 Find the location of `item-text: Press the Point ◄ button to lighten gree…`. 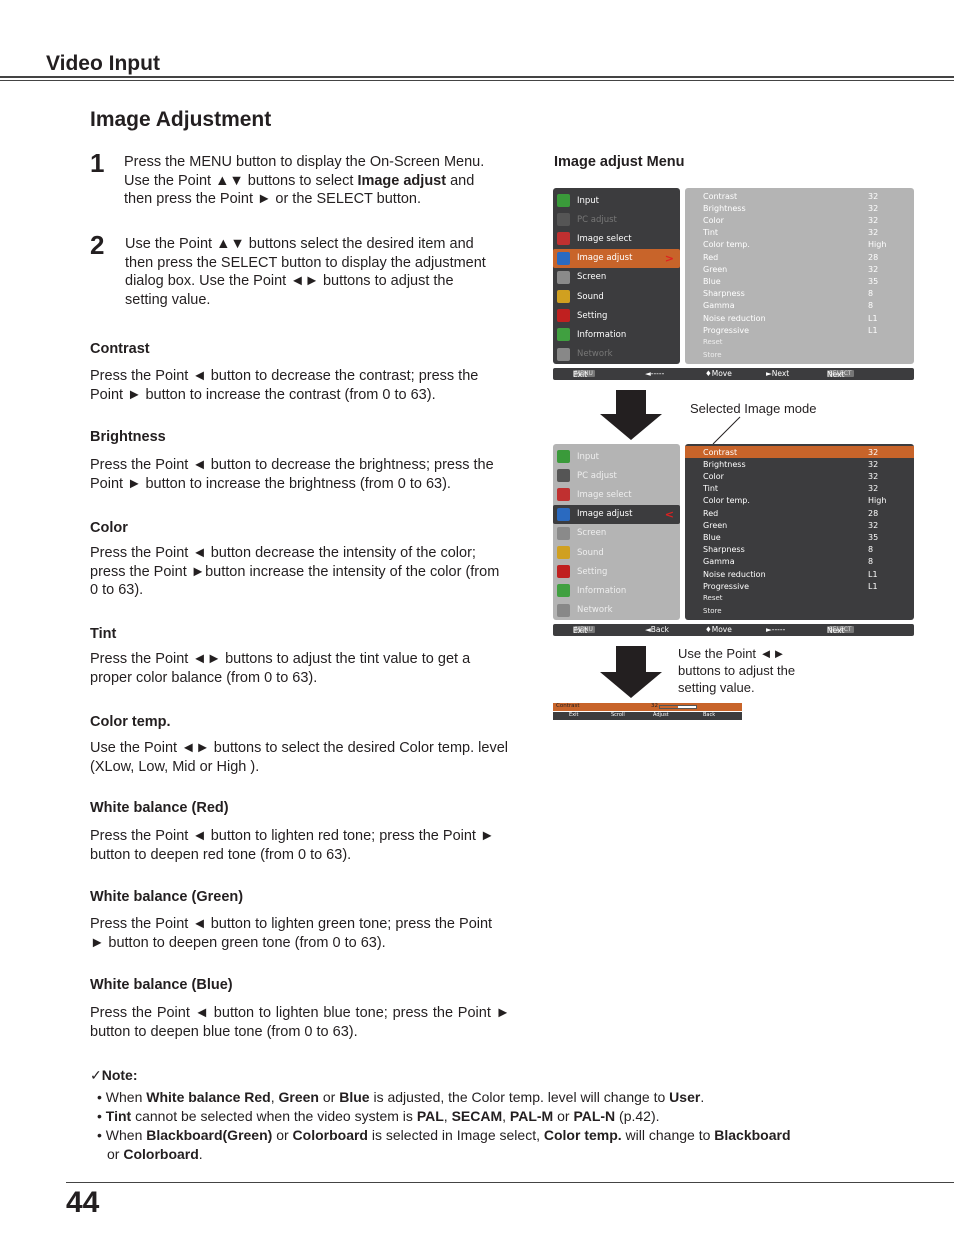

item-text: Press the Point ◄ button to lighten gree… is located at coordinates (291, 933).